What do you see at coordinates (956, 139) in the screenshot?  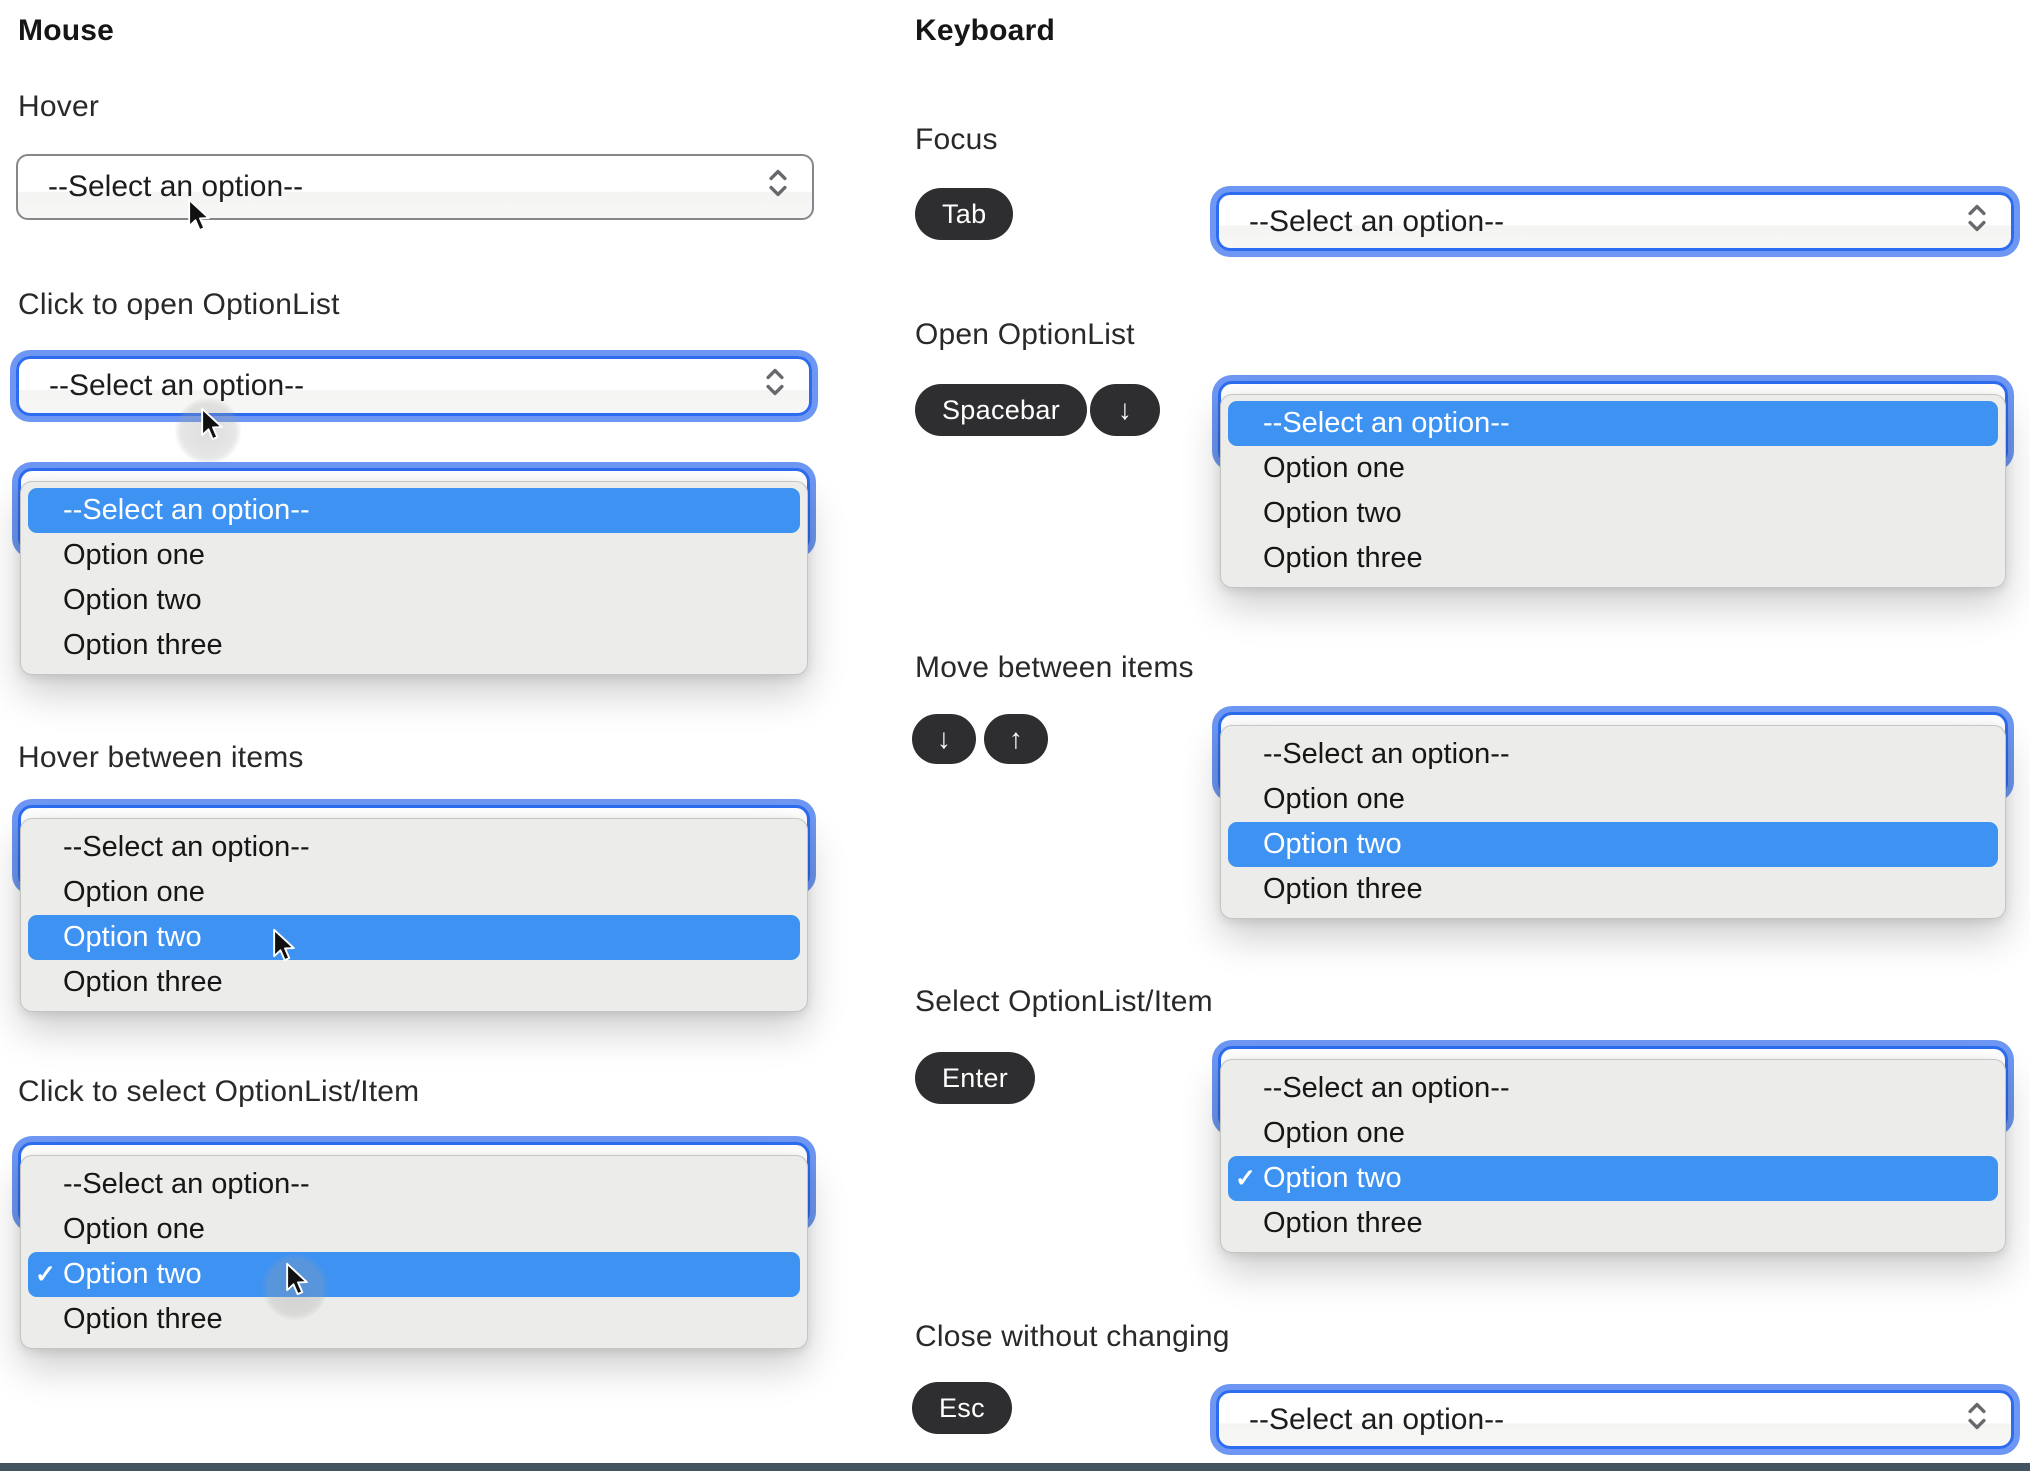 I see `keyboard-focus-label: Focus` at bounding box center [956, 139].